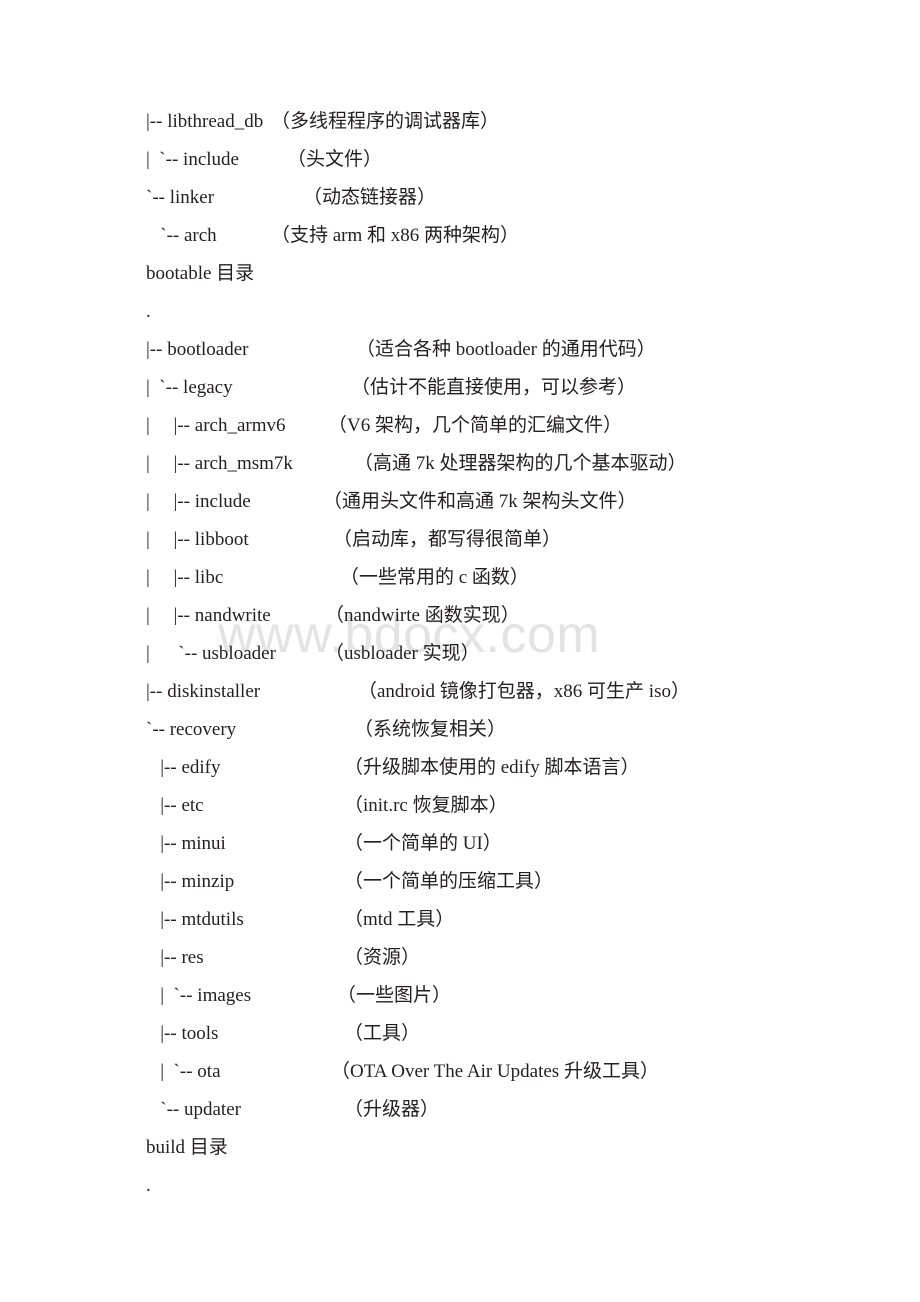 The height and width of the screenshot is (1302, 920). Describe the element at coordinates (219, 463) in the screenshot. I see `tree-entry-name: | |-- arch_msm7k` at that location.